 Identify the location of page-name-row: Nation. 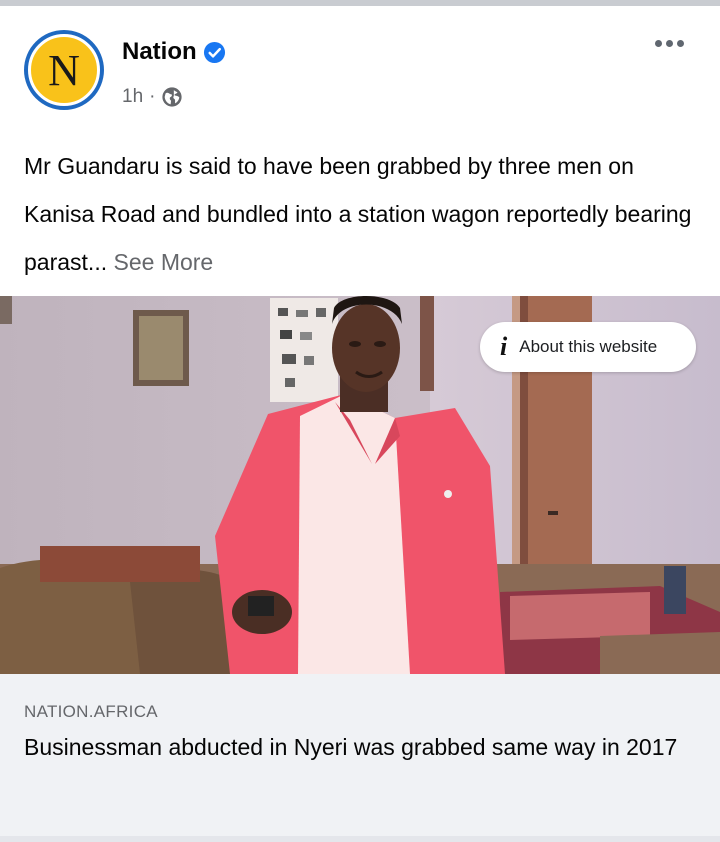
(174, 52).